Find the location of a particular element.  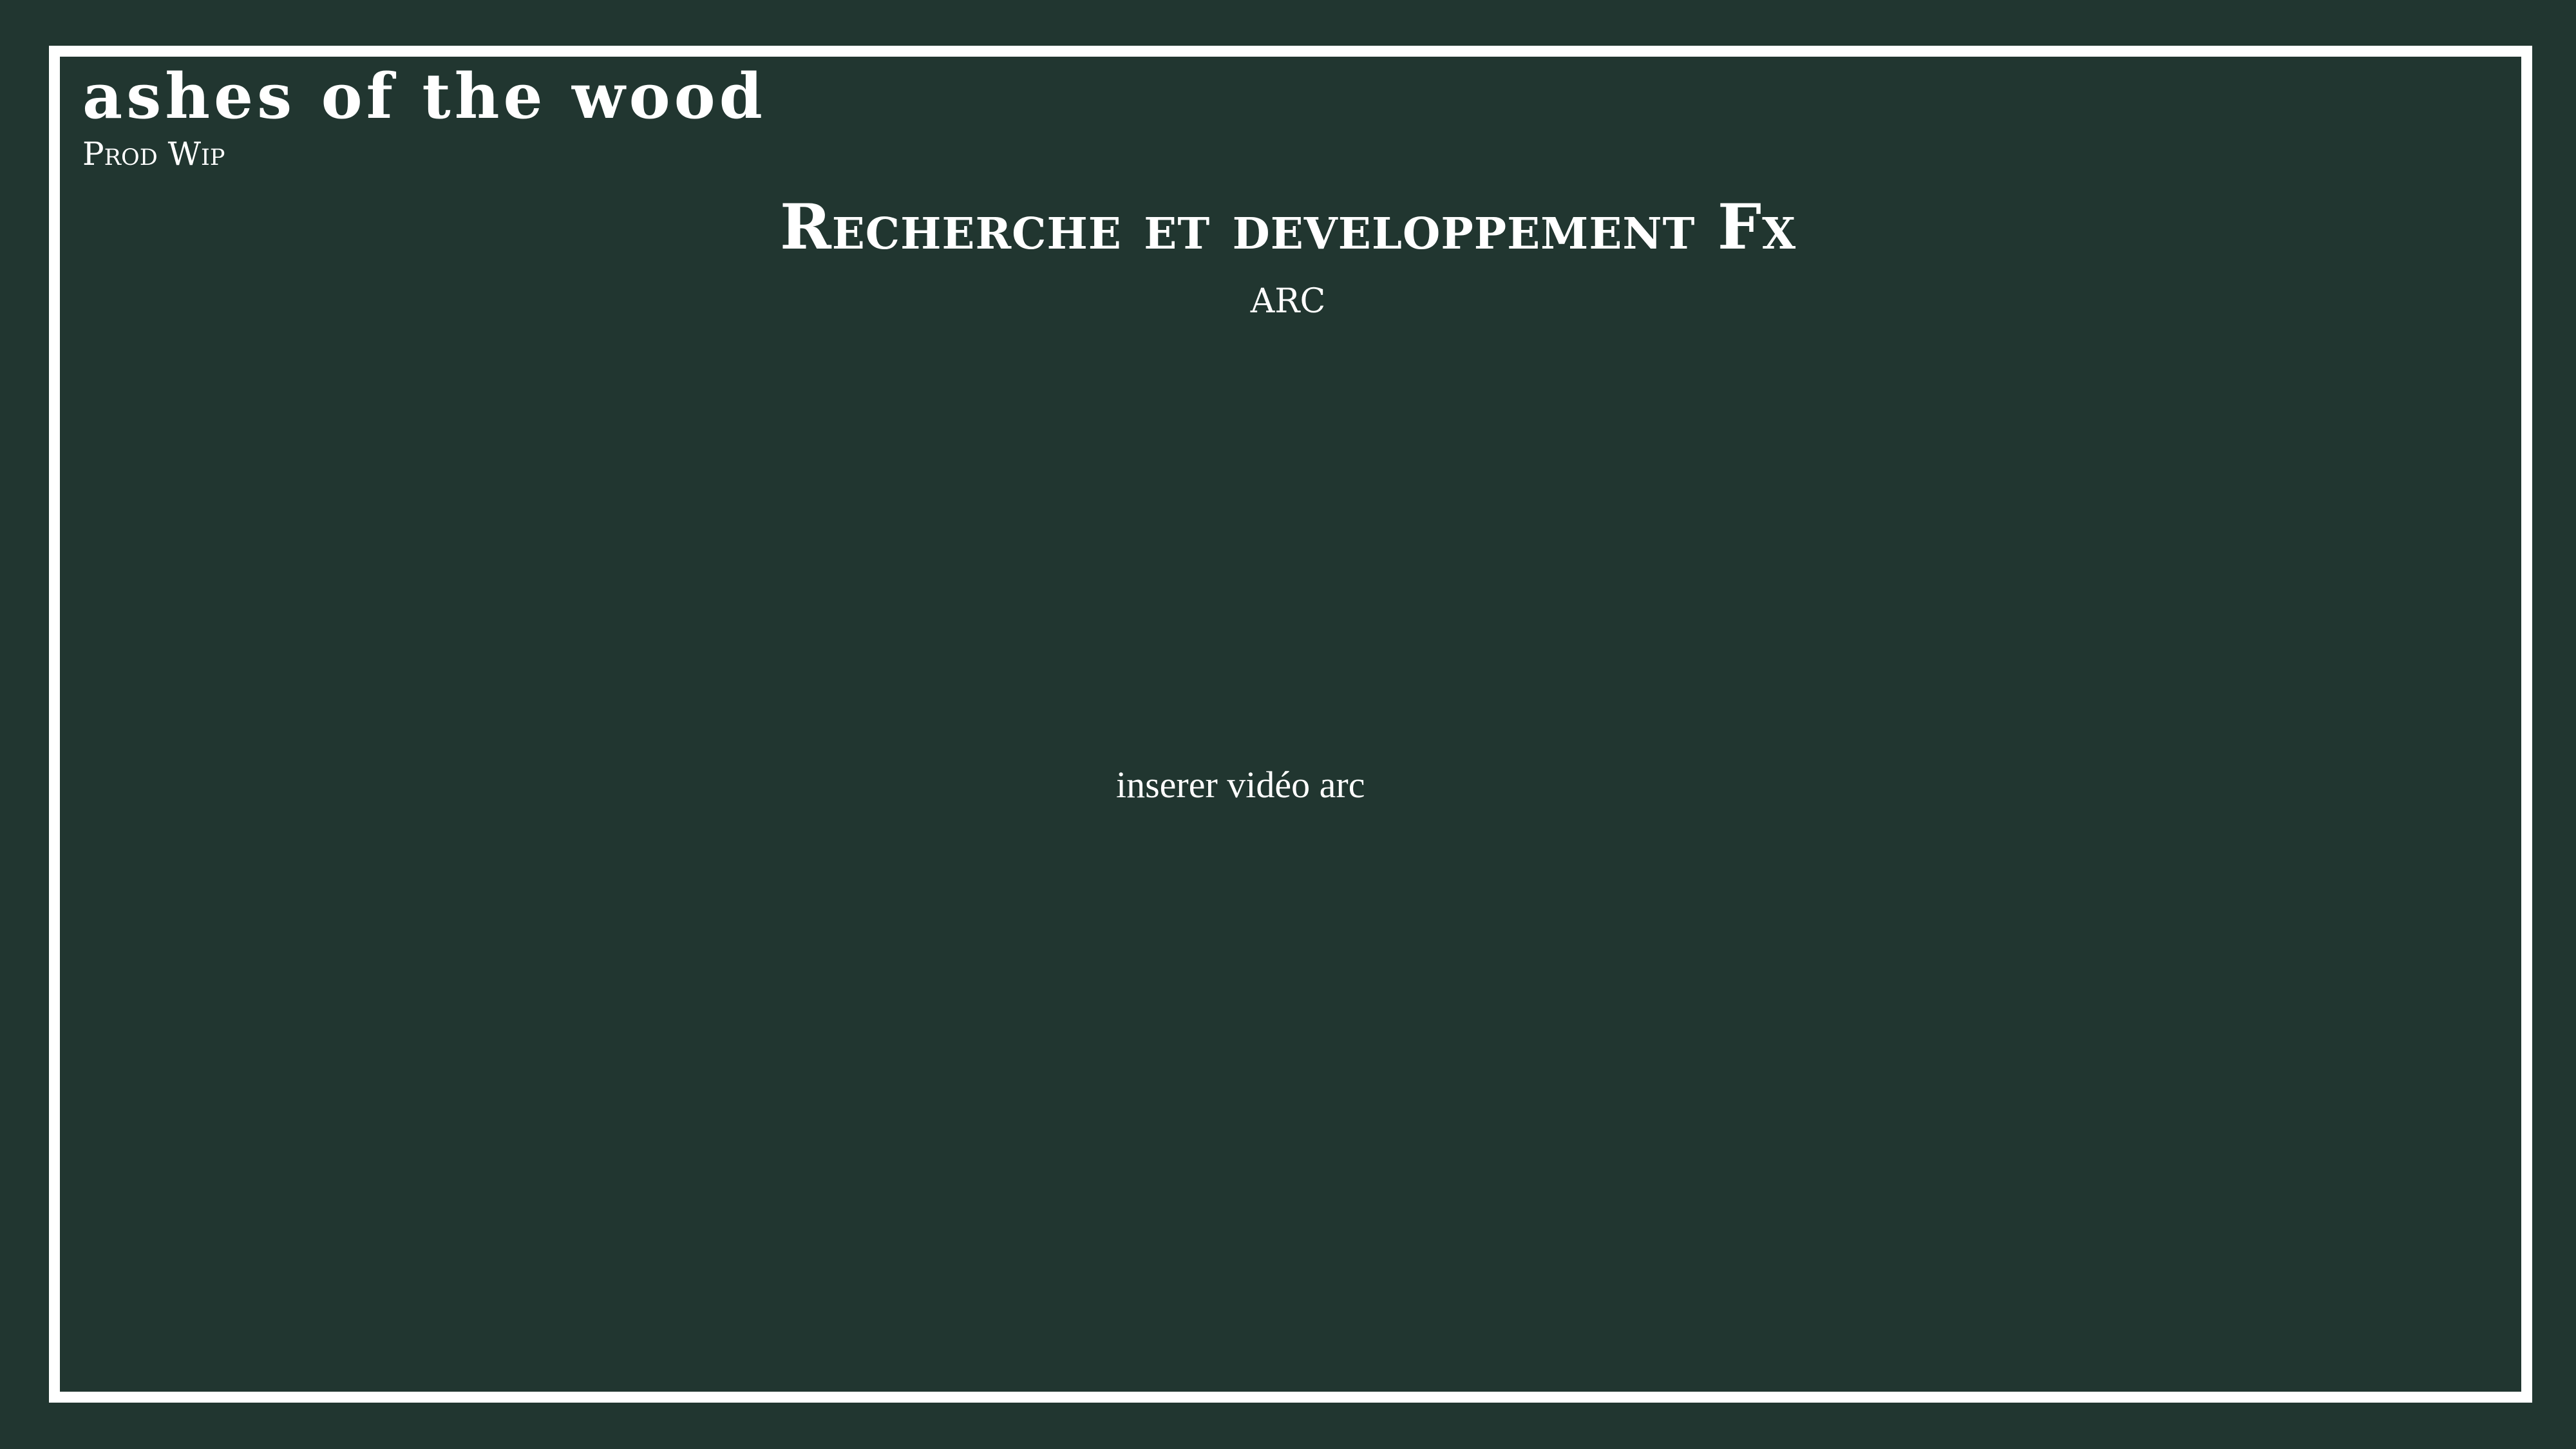

page-subtitle: ARC is located at coordinates (1288, 301).